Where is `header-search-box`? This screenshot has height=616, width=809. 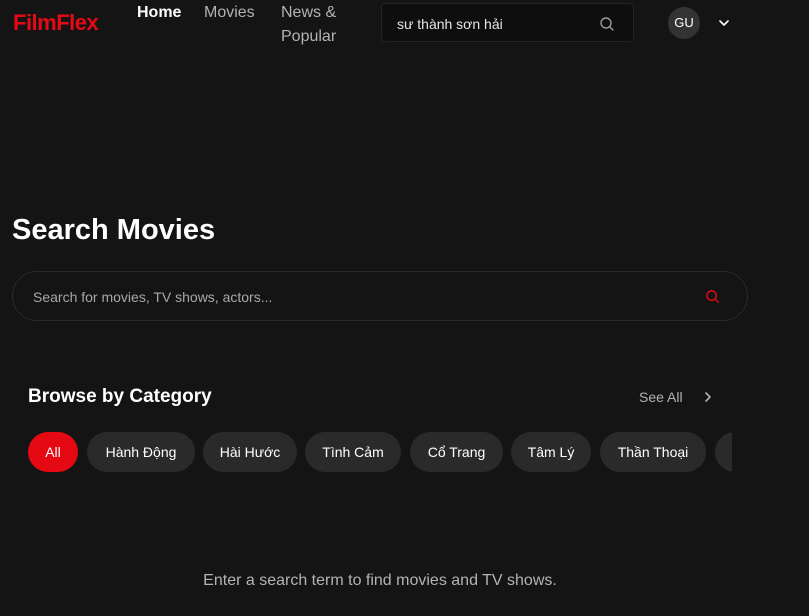
header-search-box is located at coordinates (507, 22).